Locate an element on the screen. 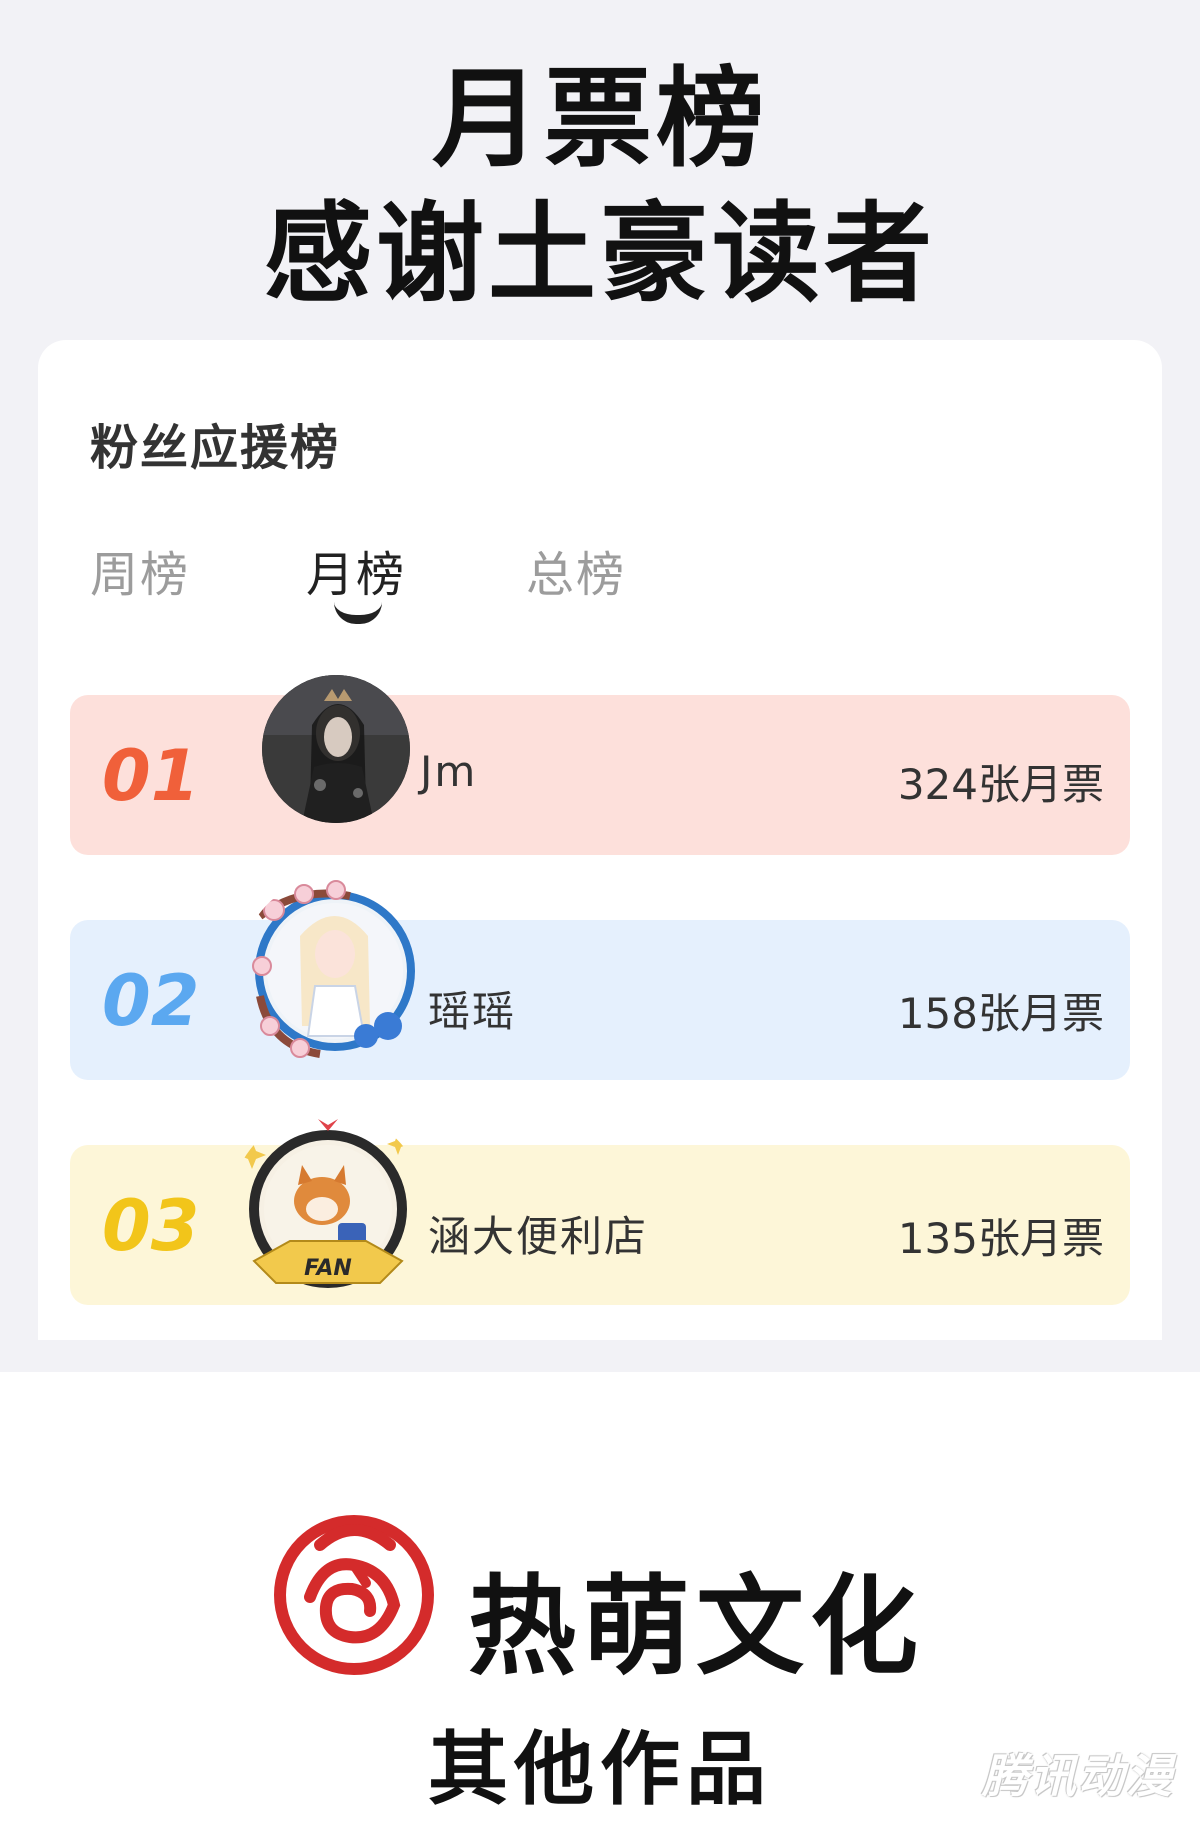  ranking-row-1: 01 Jm 324张月票 is located at coordinates (600, 765).